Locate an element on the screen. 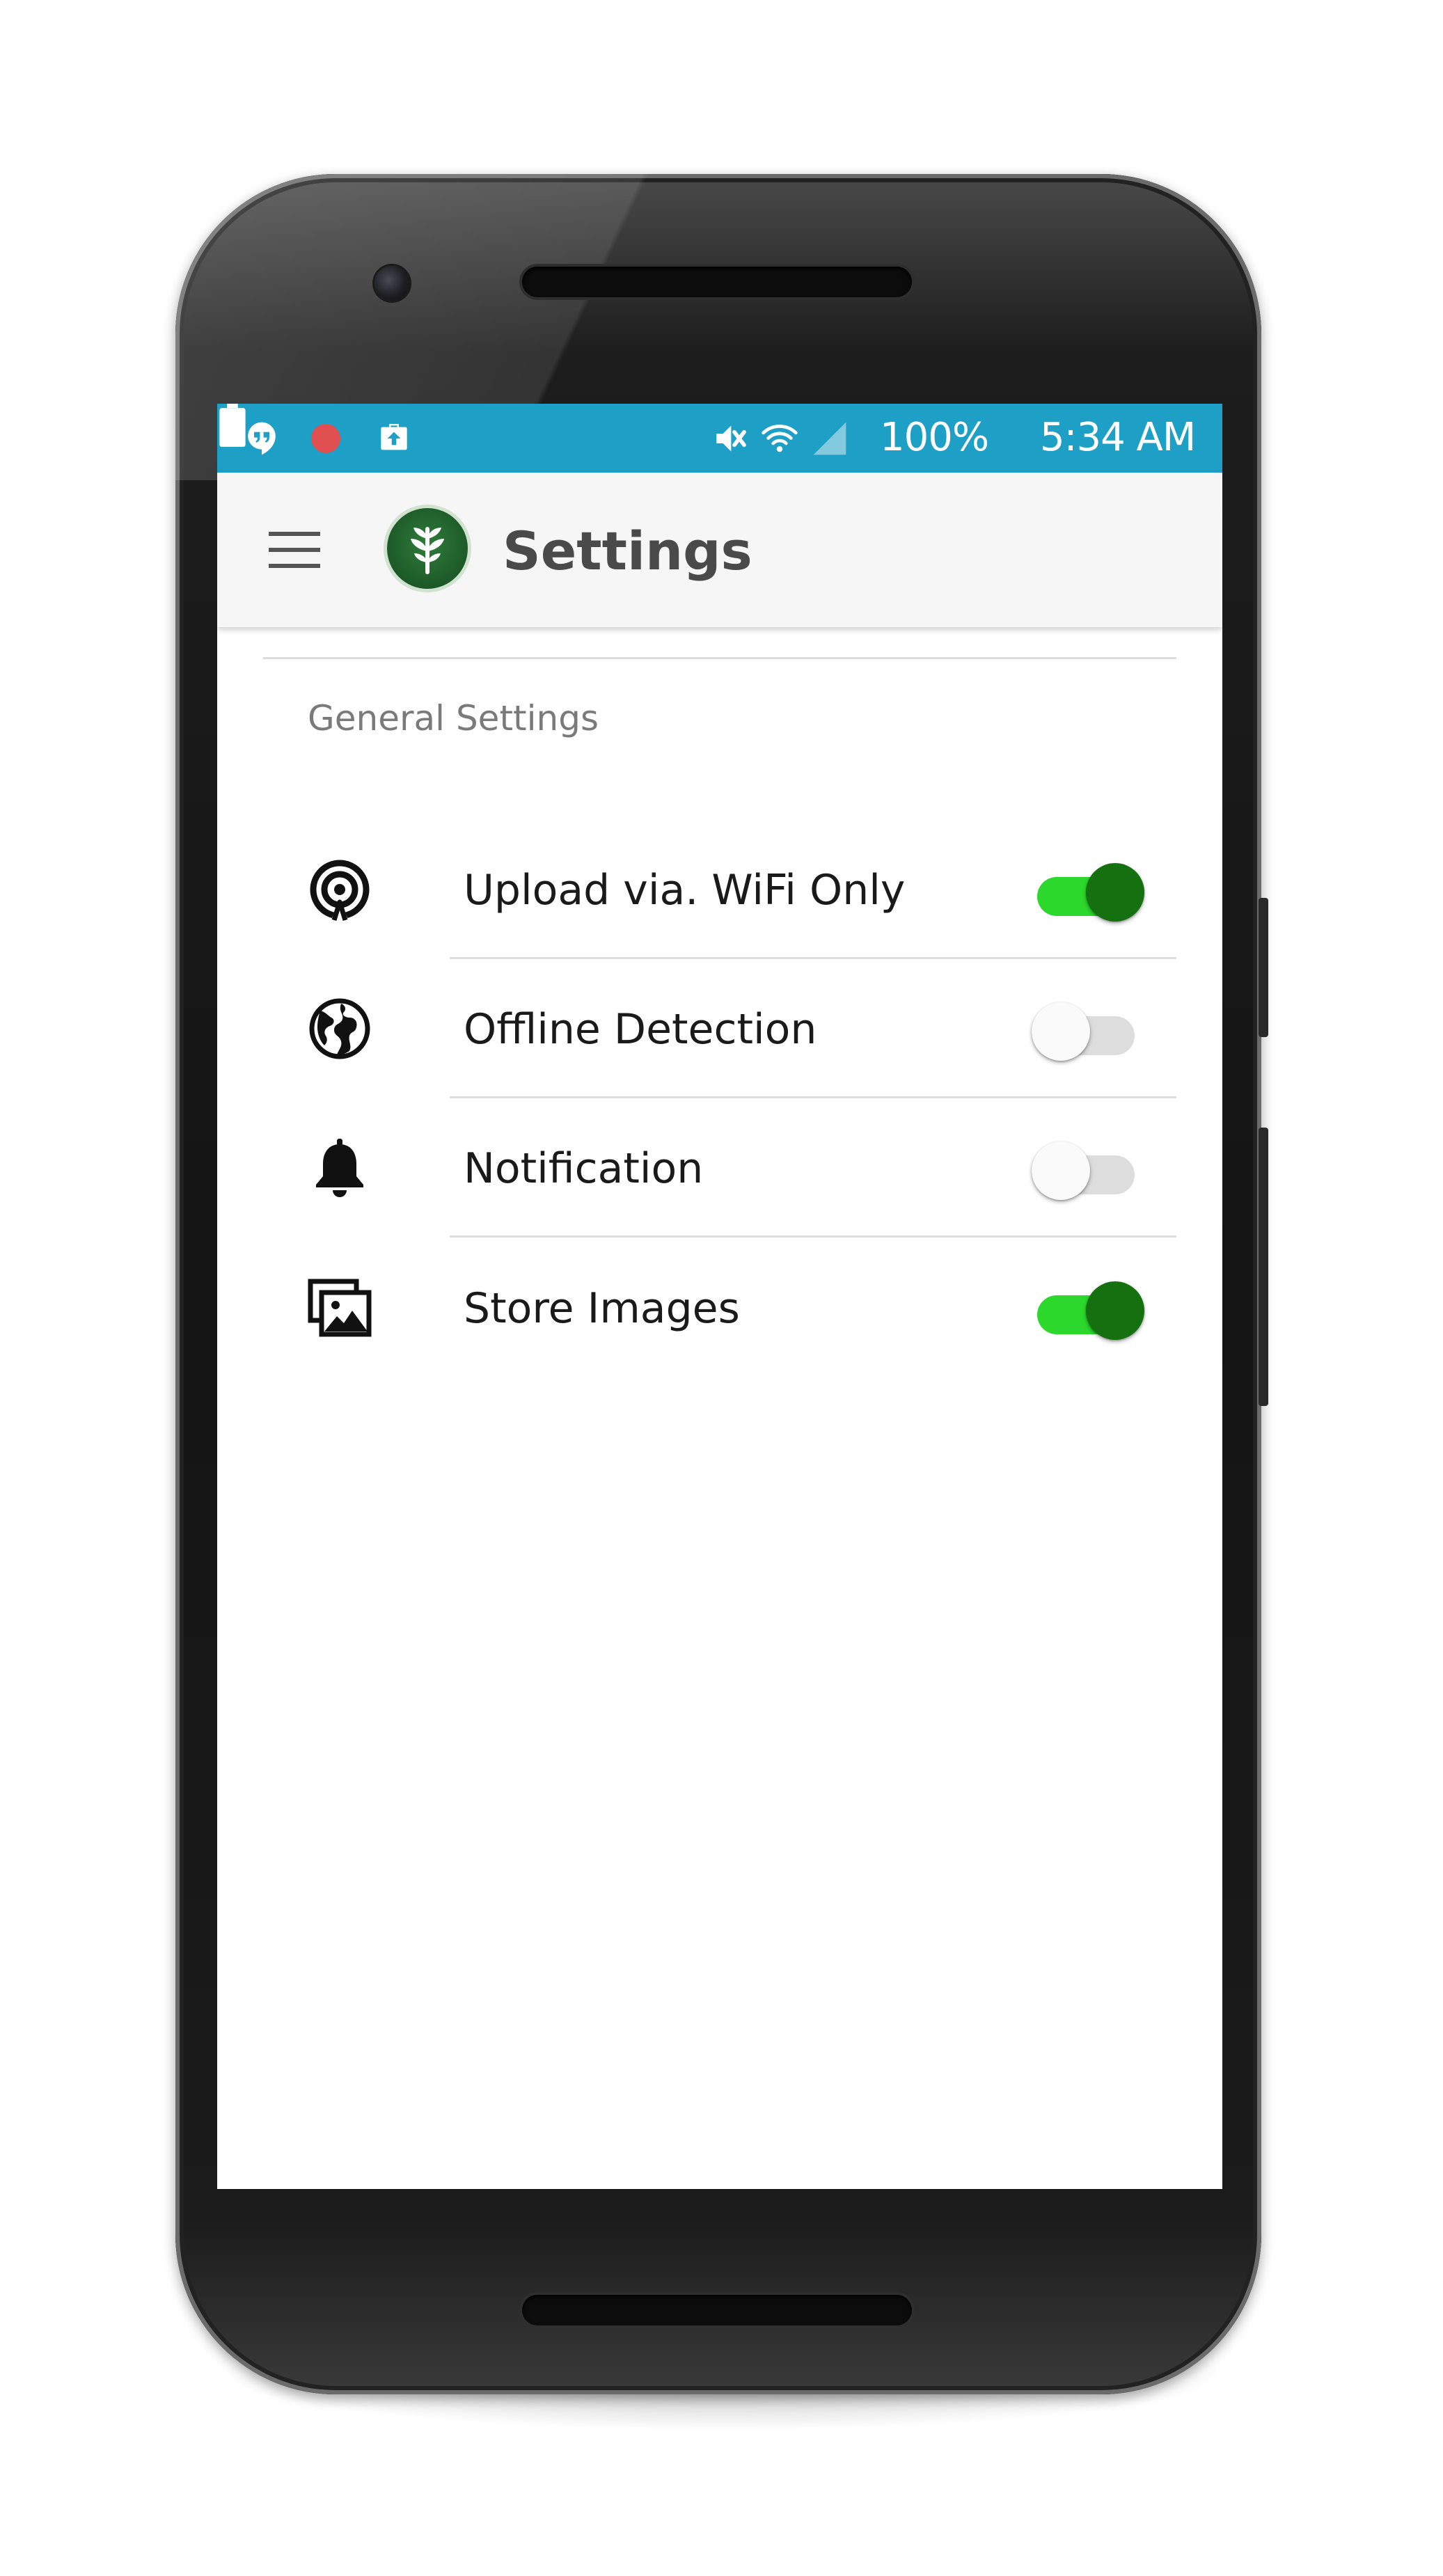 The image size is (1443, 2576). status-bar: 100% 5:34 AM is located at coordinates (719, 438).